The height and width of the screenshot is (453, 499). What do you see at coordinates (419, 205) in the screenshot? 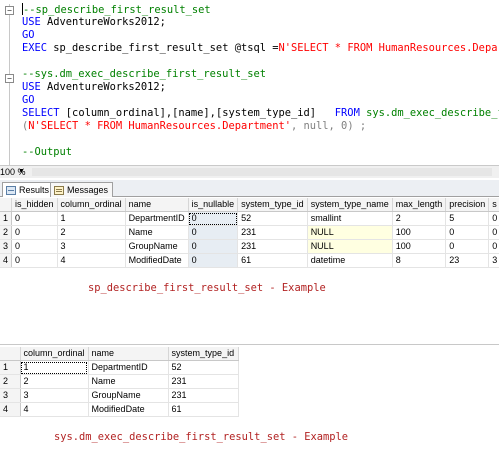
I see `column-header: max_length` at bounding box center [419, 205].